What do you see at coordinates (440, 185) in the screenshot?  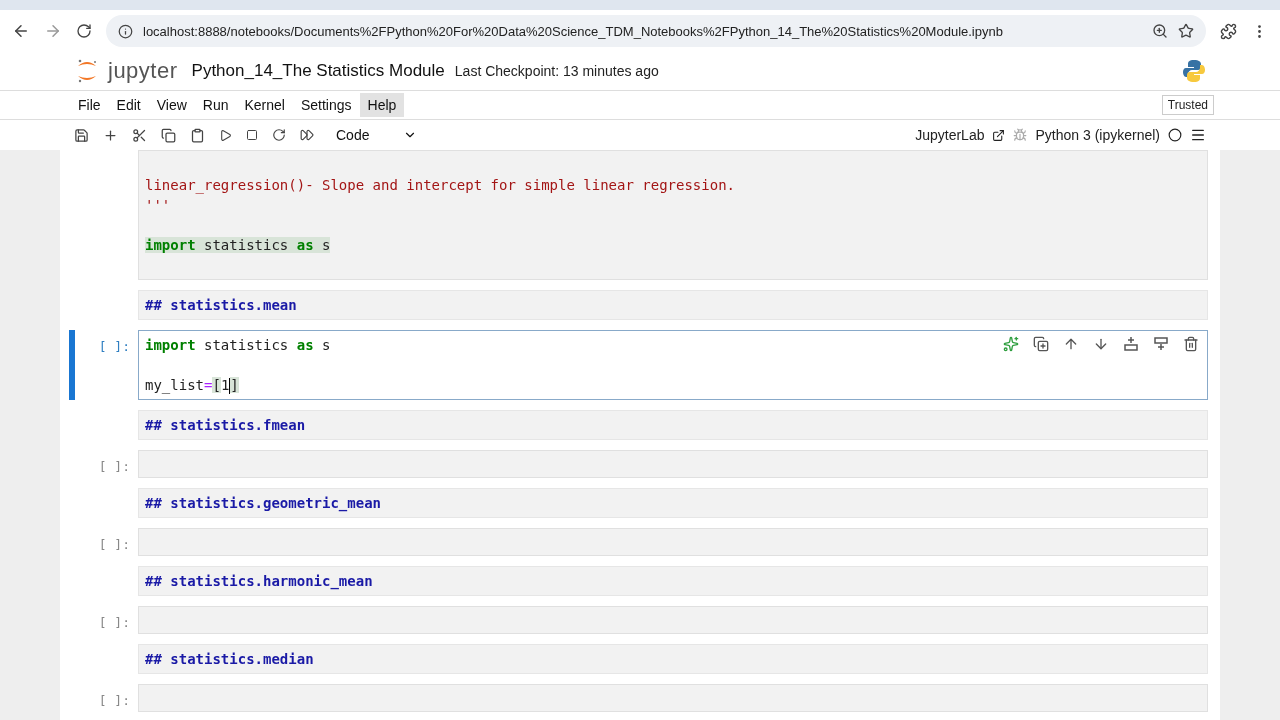 I see `code-token: linear_regression()- Slope and intercept for simple linear regression.` at bounding box center [440, 185].